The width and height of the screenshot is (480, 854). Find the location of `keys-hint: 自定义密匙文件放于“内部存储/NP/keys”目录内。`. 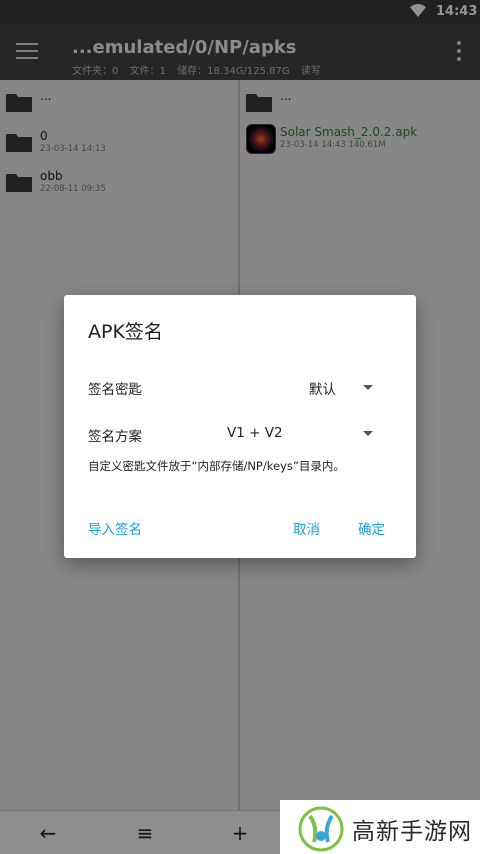

keys-hint: 自定义密匙文件放于“内部存储/NP/keys”目录内。 is located at coordinates (216, 466).